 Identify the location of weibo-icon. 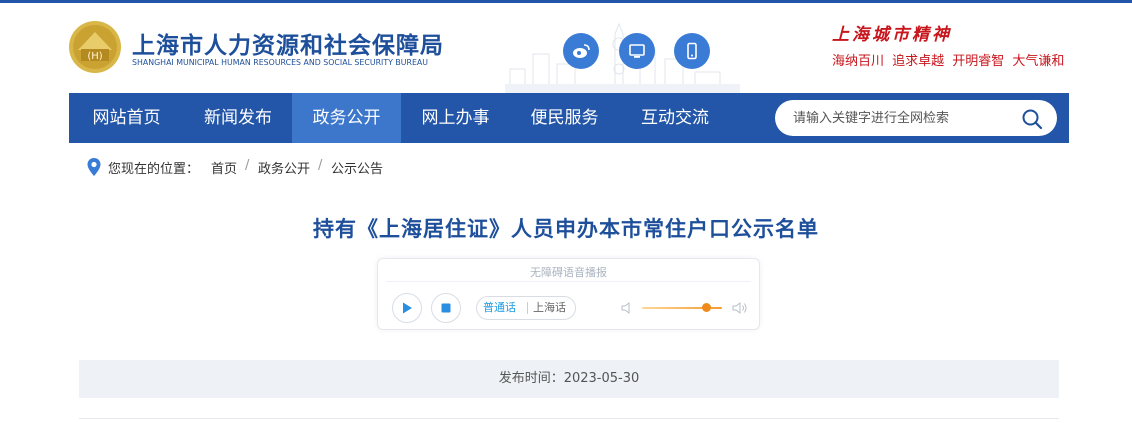
(581, 51).